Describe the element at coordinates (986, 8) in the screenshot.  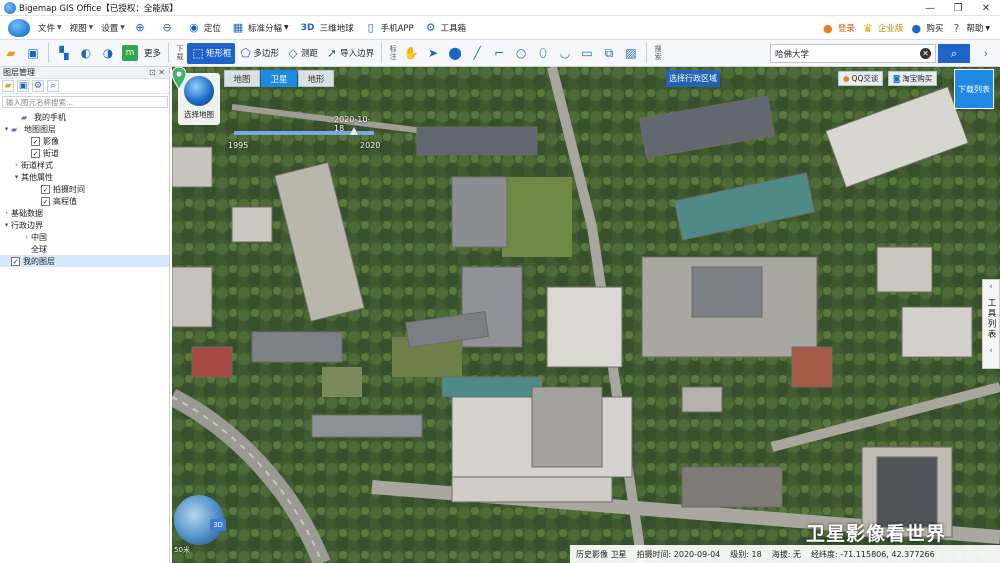
I see `close-button: ✕` at that location.